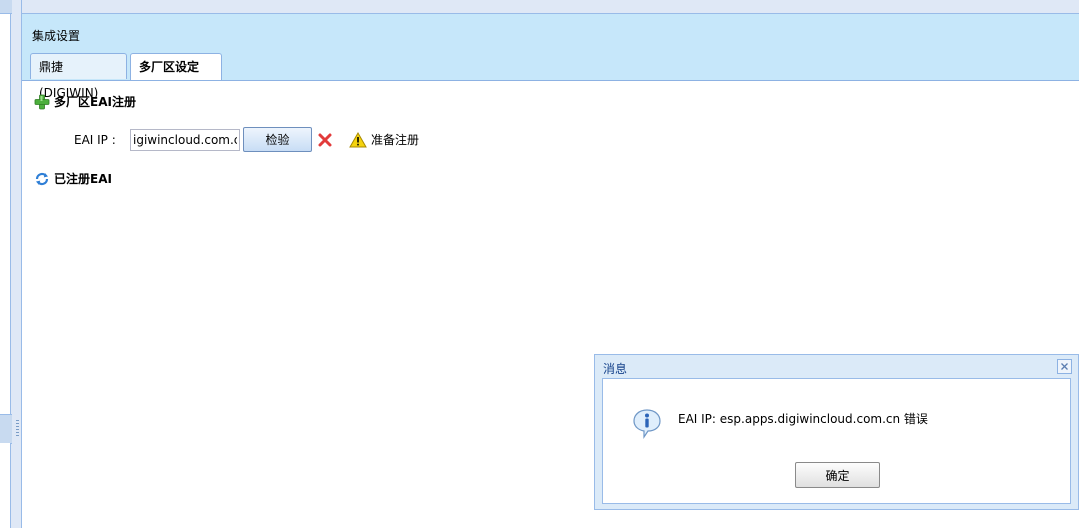 The width and height of the screenshot is (1079, 528). I want to click on refresh-icon, so click(42, 179).